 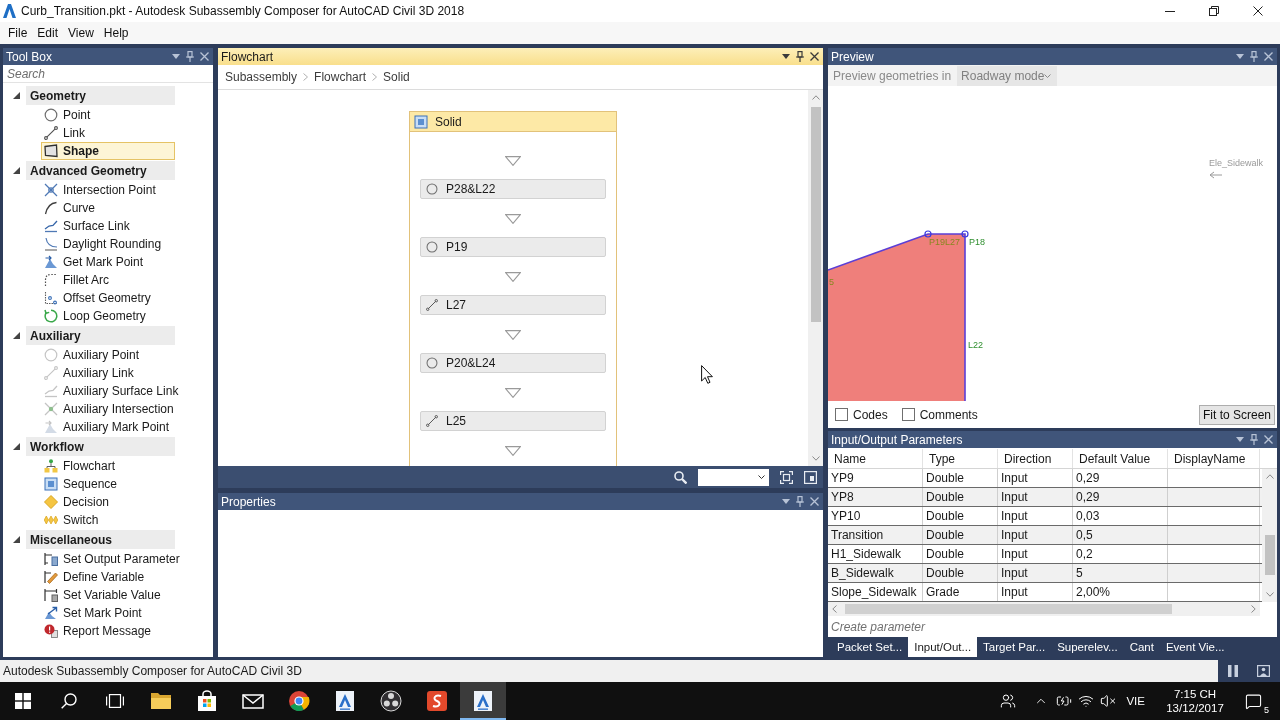 I want to click on flowchart-step: P28&L22, so click(x=513, y=189).